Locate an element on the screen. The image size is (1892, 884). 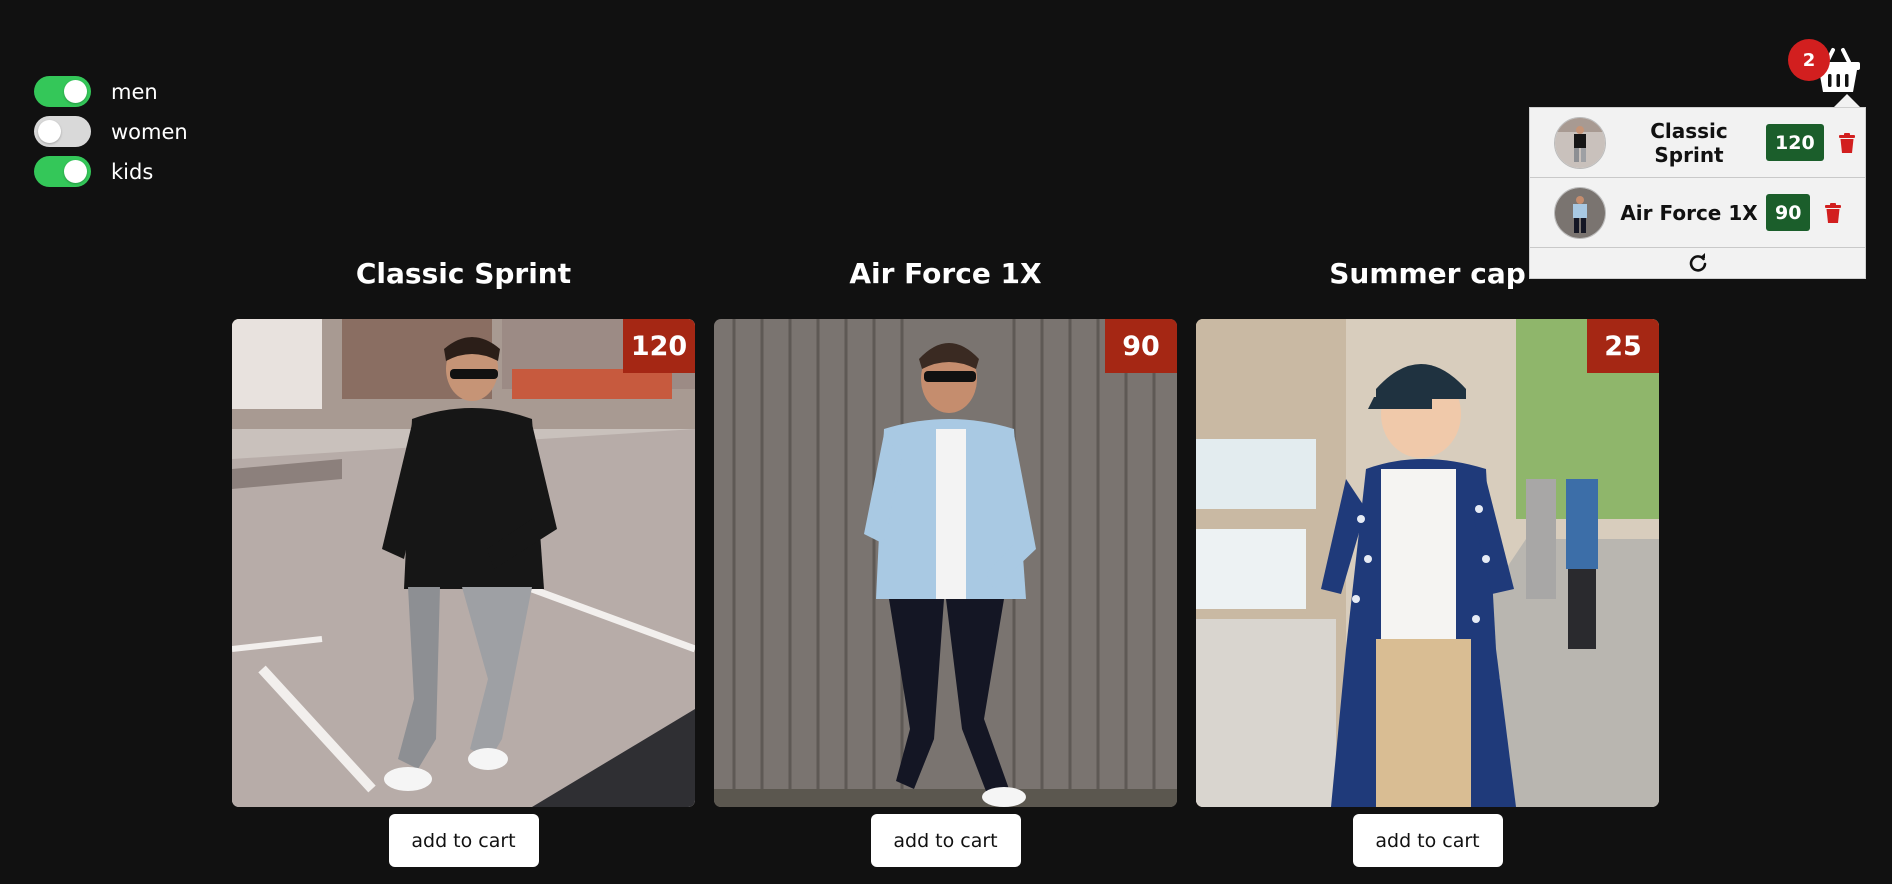
cart-item-name: Air Force 1X is located at coordinates (1689, 212).